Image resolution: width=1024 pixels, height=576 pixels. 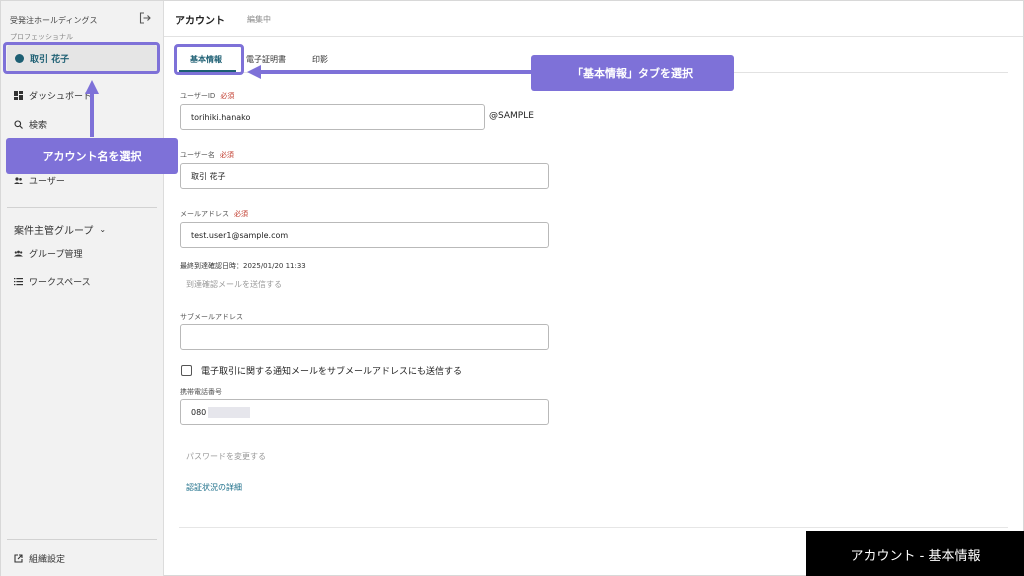 I want to click on sidebar-group-header: 案件主管グループ ⌄, so click(x=60, y=229).